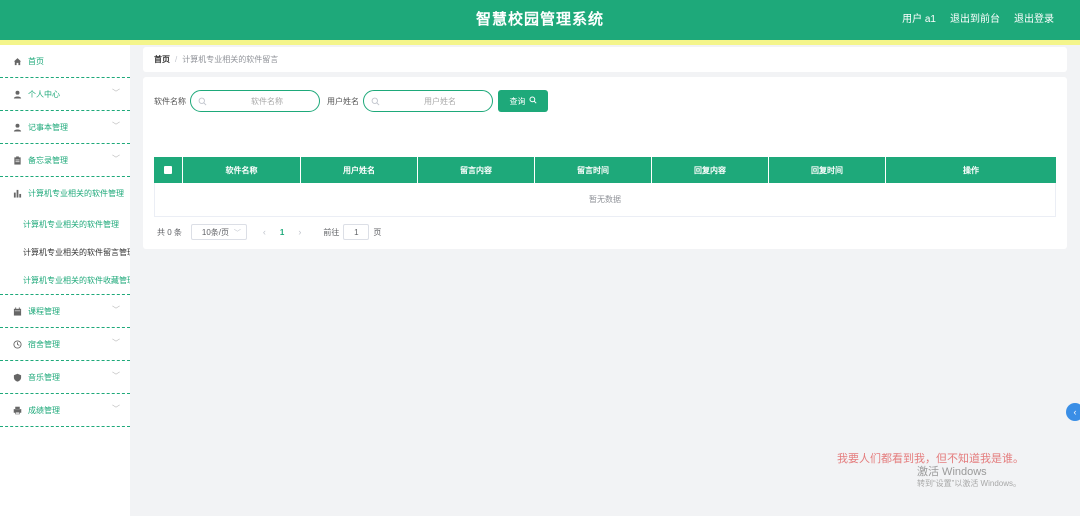 The width and height of the screenshot is (1080, 516). What do you see at coordinates (76, 193) in the screenshot?
I see `sidebar-item-label: 计算机专业相关的软件管理` at bounding box center [76, 193].